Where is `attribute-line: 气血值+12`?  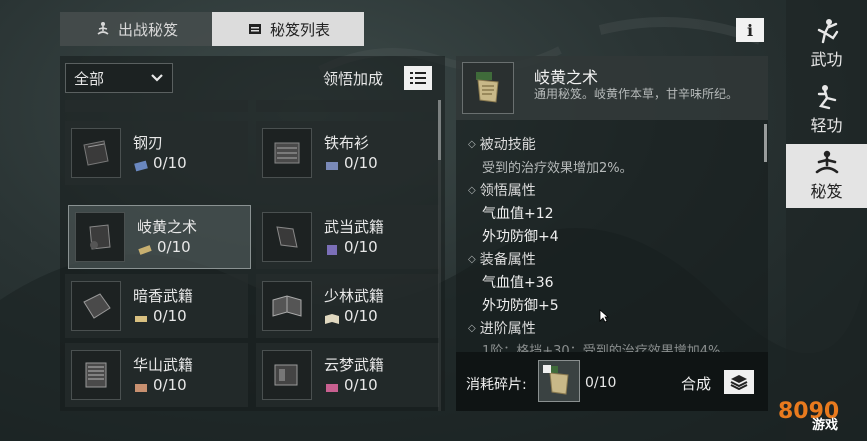
attribute-line: 气血值+12 is located at coordinates (518, 214).